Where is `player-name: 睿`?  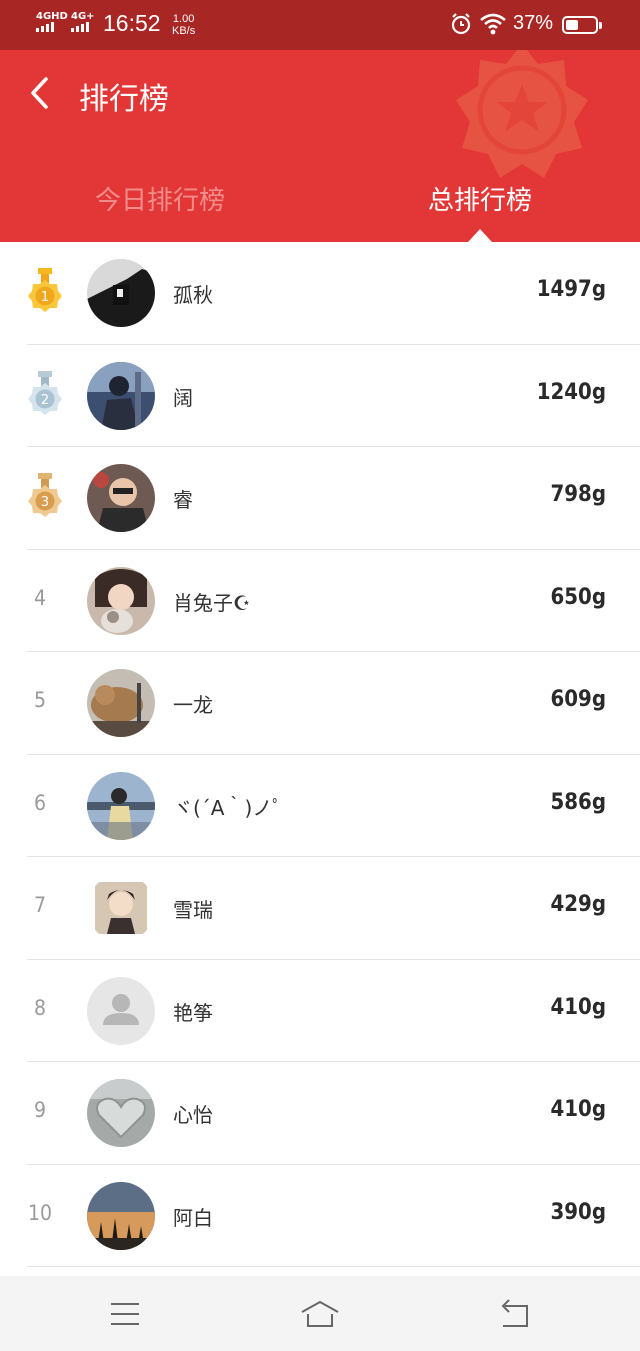
player-name: 睿 is located at coordinates (183, 500).